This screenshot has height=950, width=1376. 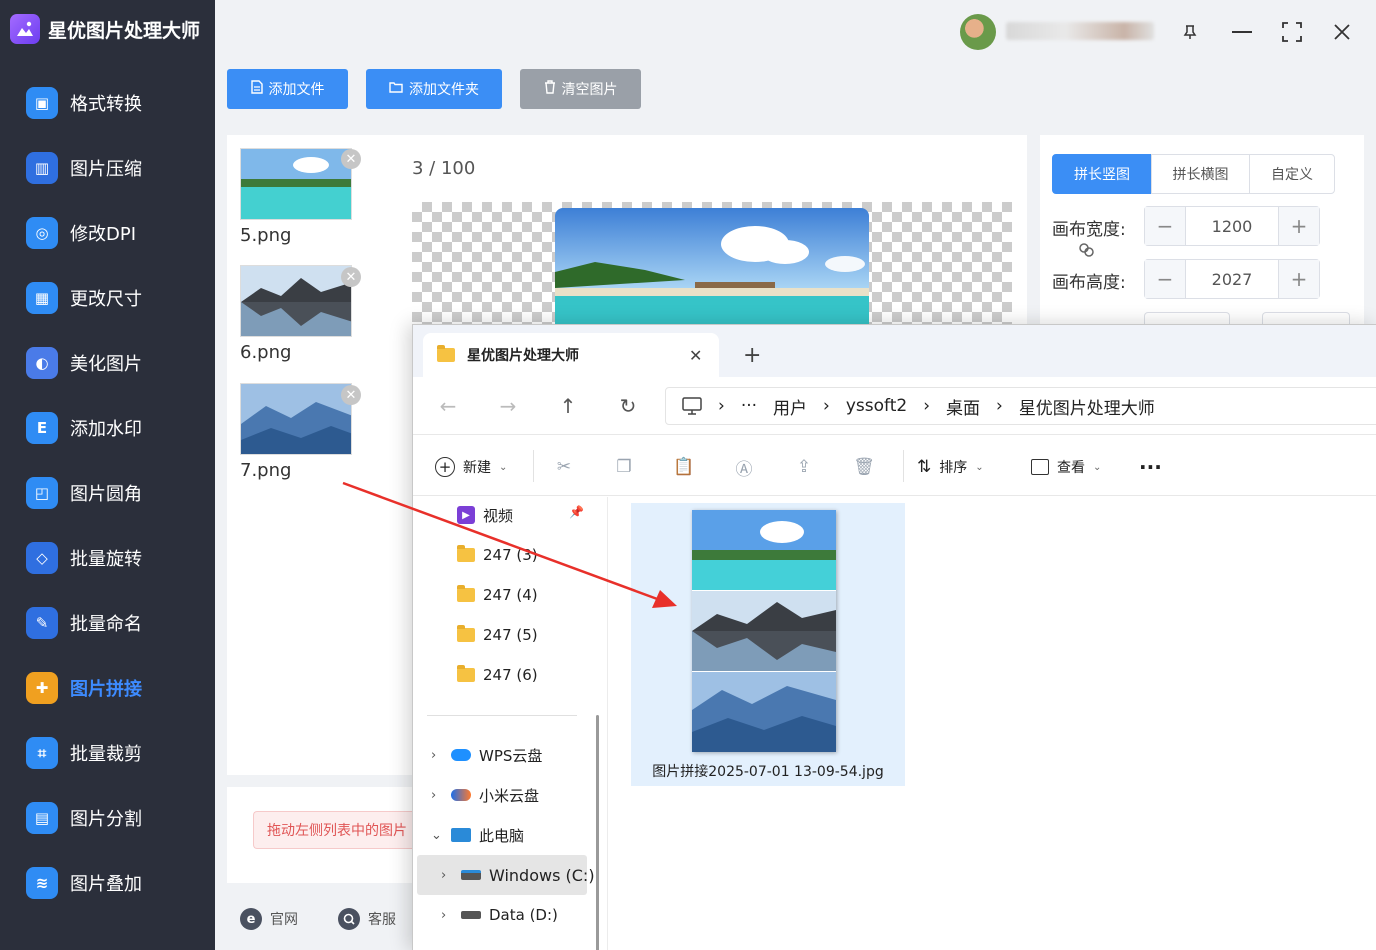 What do you see at coordinates (1292, 32) in the screenshot?
I see `maximize-icon` at bounding box center [1292, 32].